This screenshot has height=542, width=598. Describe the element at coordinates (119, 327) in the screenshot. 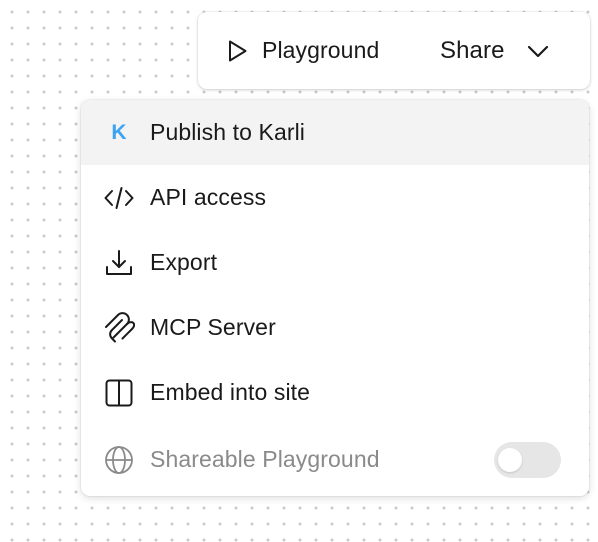

I see `mcp-icon` at that location.